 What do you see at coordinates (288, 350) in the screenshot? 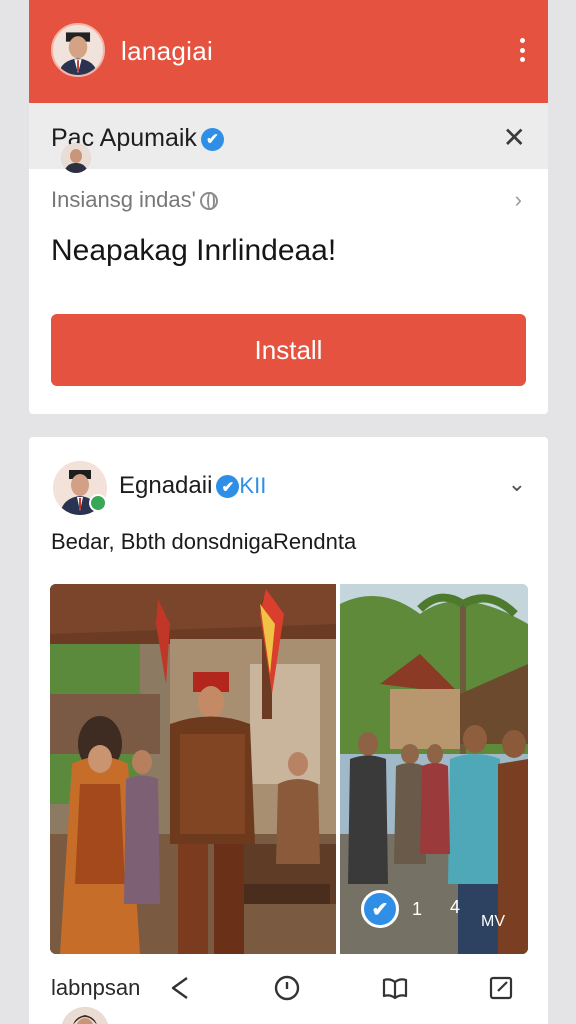
I see `install-button: Install` at bounding box center [288, 350].